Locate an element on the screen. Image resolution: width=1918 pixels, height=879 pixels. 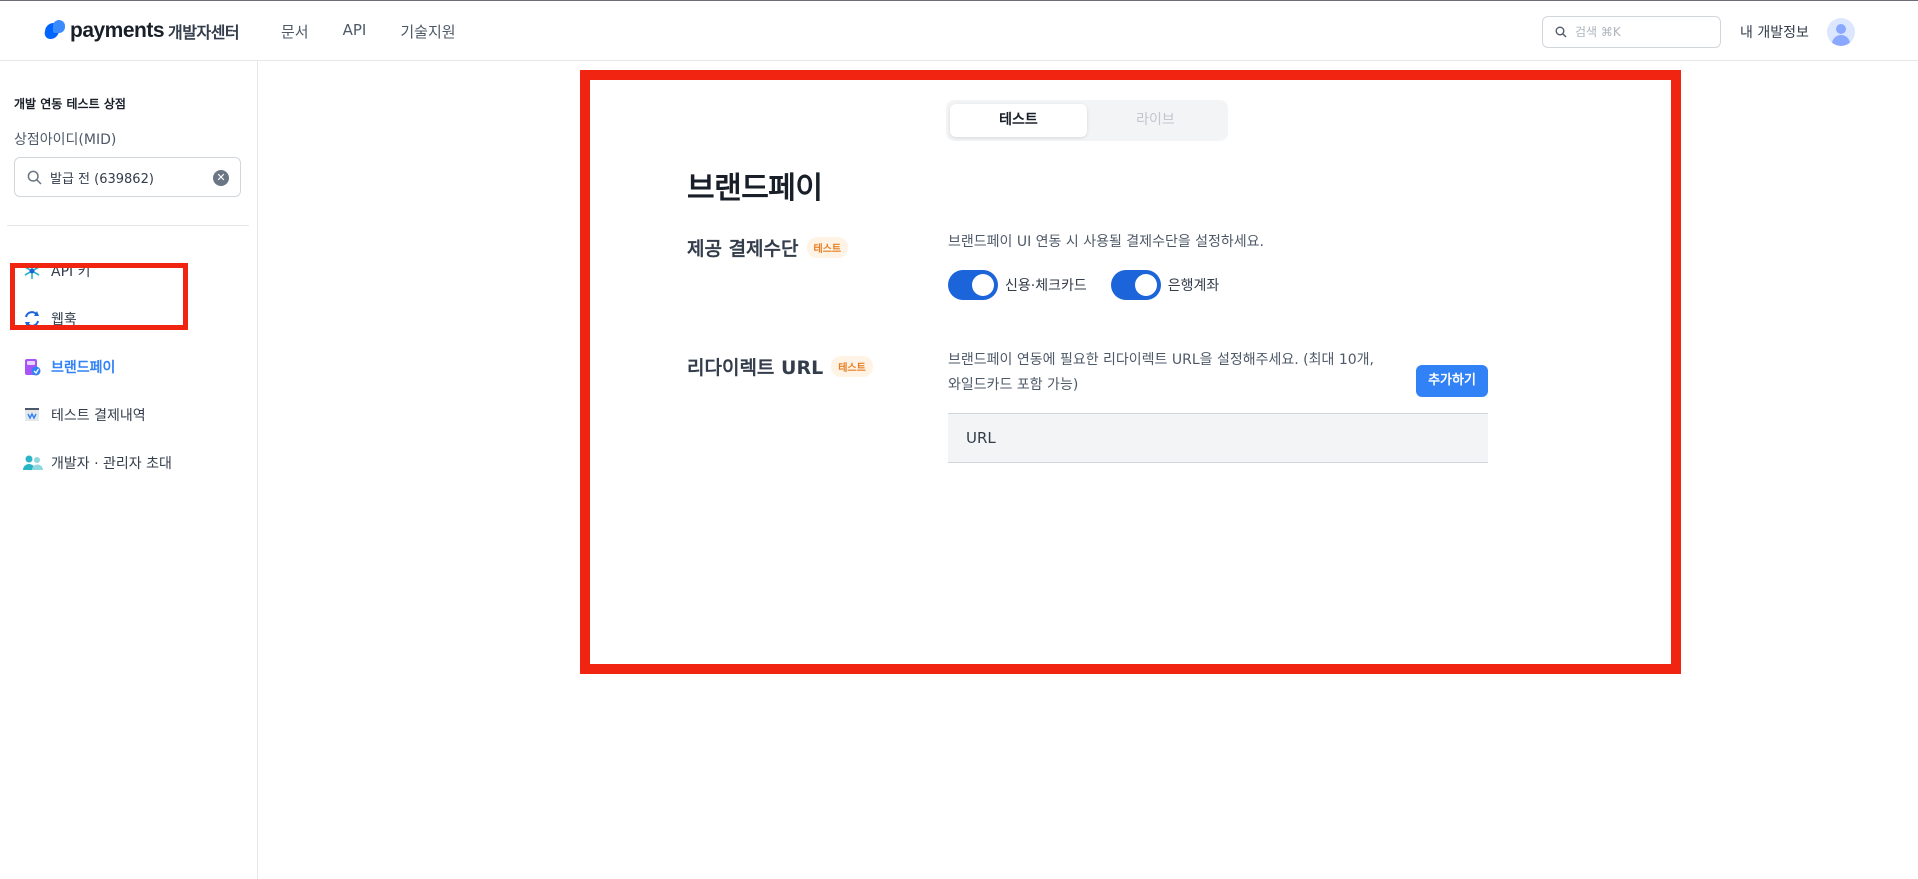
search-input is located at coordinates (1645, 32).